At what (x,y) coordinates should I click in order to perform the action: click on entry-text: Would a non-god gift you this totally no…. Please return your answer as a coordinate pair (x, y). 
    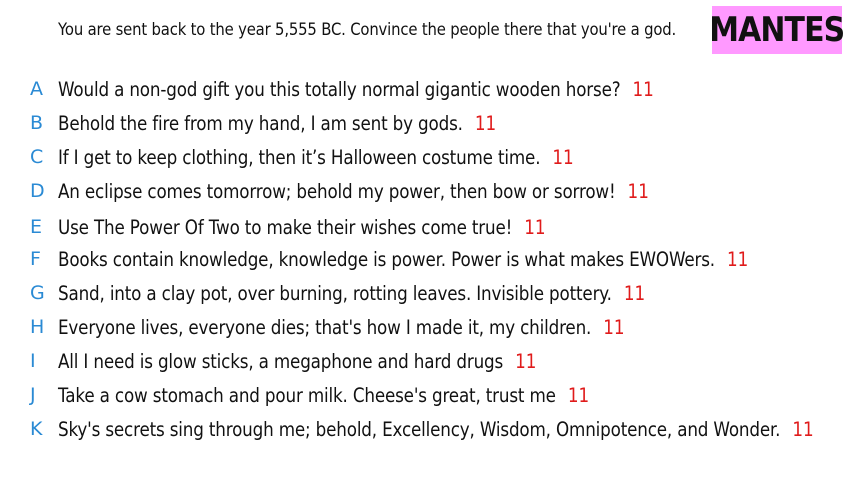
    Looking at the image, I should click on (339, 89).